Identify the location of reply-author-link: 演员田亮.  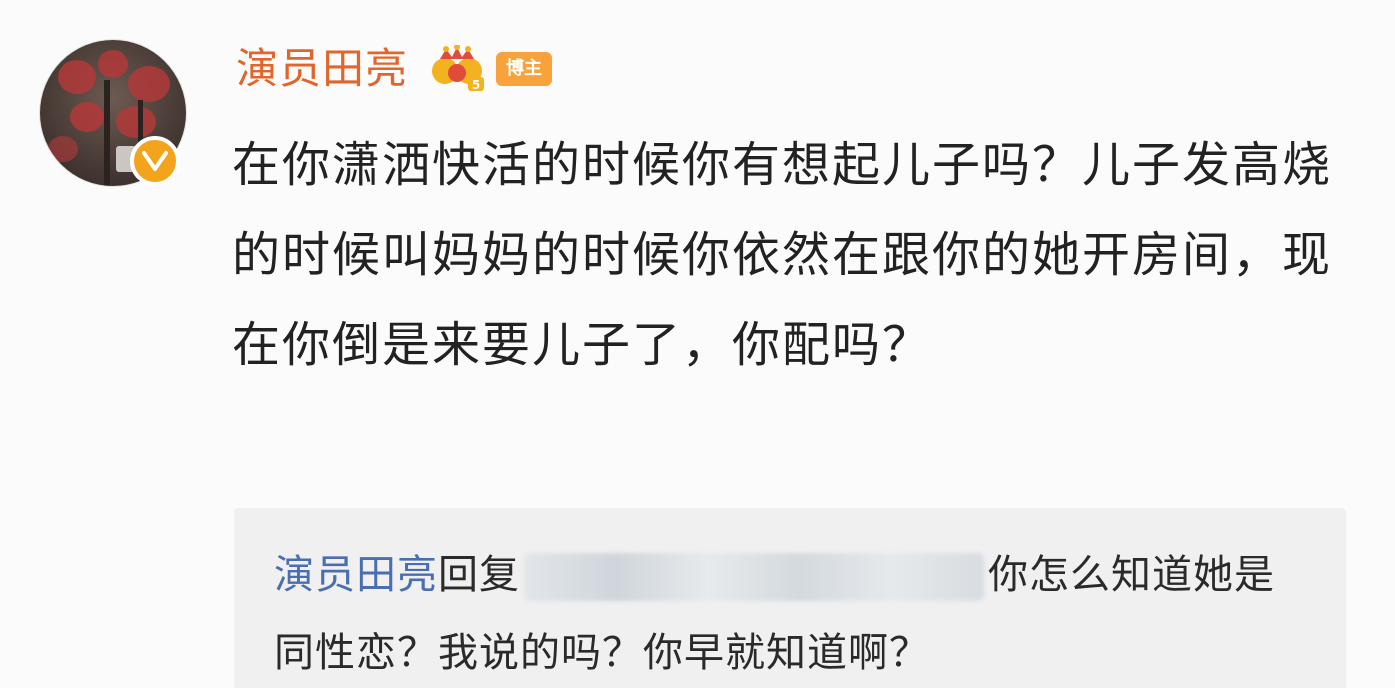
(356, 575).